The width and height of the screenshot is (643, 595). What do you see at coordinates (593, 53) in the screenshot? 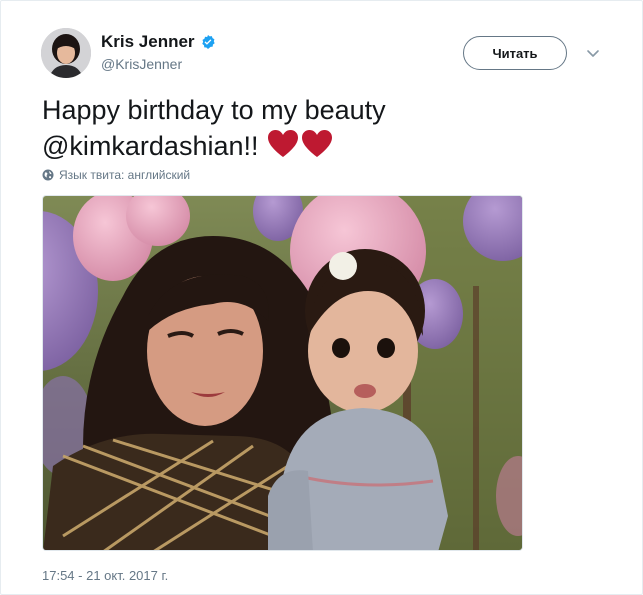
I see `chevron-down-icon` at bounding box center [593, 53].